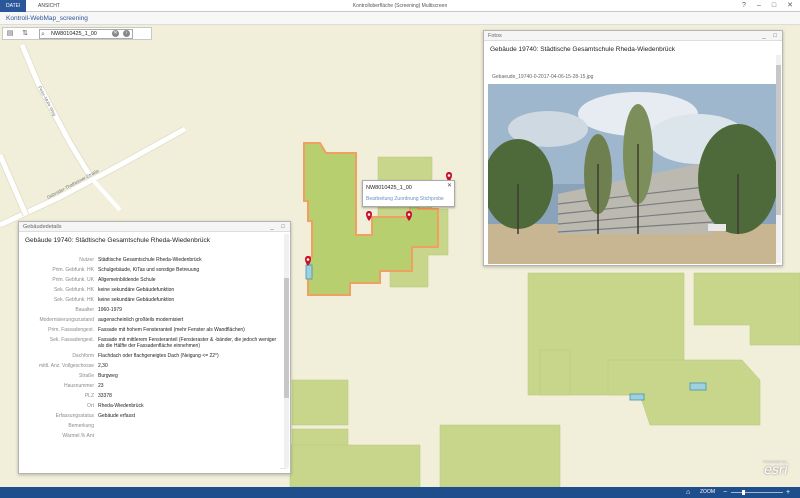 The width and height of the screenshot is (800, 498). What do you see at coordinates (141, 320) in the screenshot?
I see `attribute-value: augenscheinlich großteils modernisiert` at bounding box center [141, 320].